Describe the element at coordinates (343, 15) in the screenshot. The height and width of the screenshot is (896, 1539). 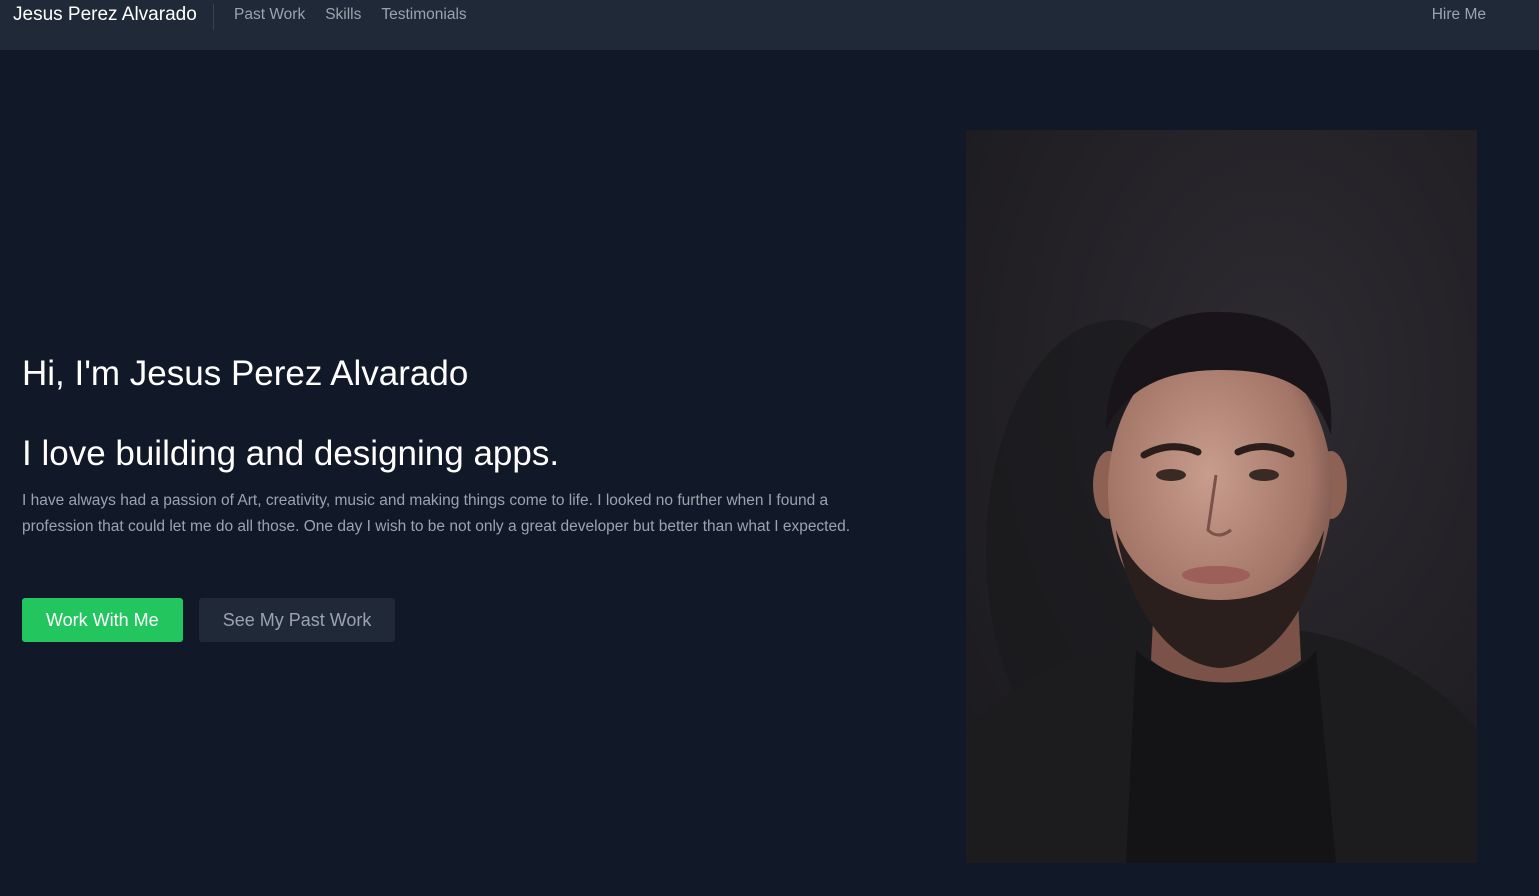
I see `nav-link-skills: Skills` at that location.